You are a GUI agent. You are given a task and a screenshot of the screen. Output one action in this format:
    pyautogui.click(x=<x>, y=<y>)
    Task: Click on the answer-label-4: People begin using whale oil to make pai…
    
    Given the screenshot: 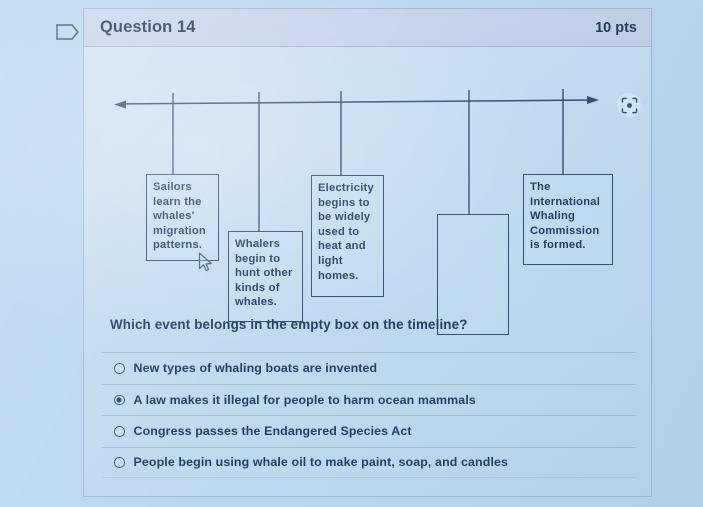 What is the action you would take?
    pyautogui.click(x=321, y=462)
    